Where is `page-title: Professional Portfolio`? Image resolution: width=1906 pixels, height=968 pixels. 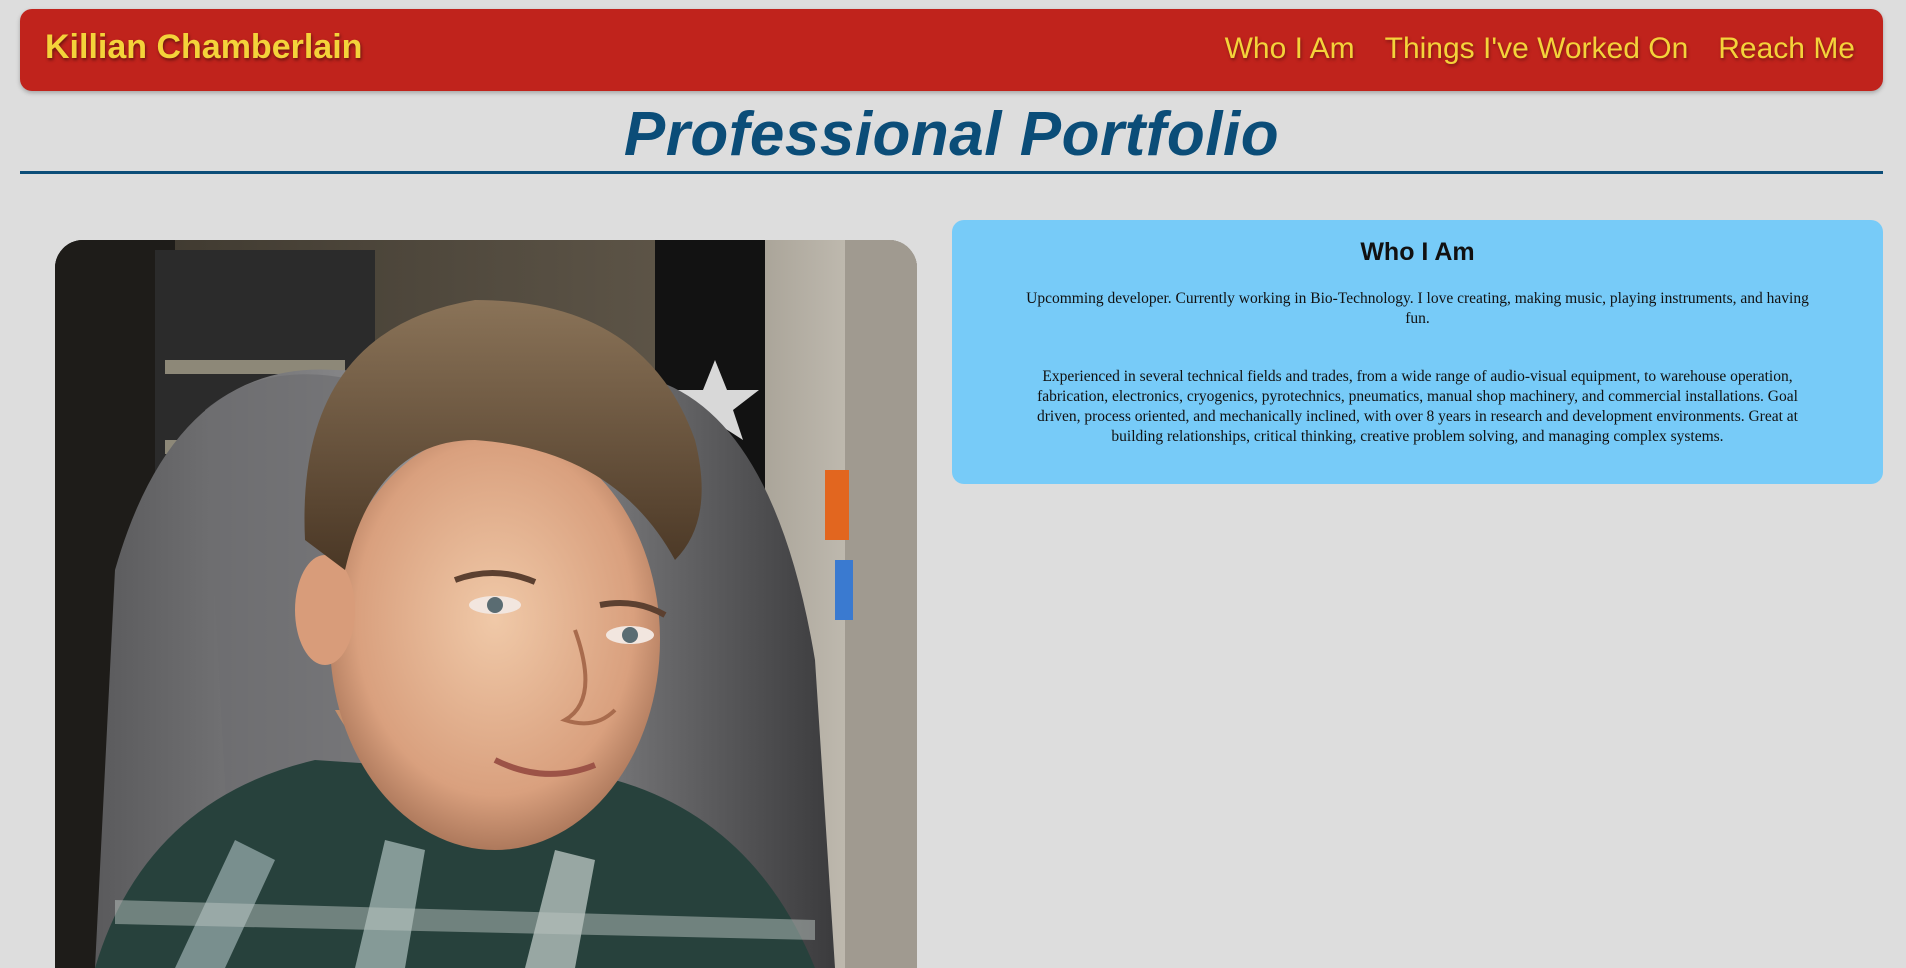 page-title: Professional Portfolio is located at coordinates (951, 134).